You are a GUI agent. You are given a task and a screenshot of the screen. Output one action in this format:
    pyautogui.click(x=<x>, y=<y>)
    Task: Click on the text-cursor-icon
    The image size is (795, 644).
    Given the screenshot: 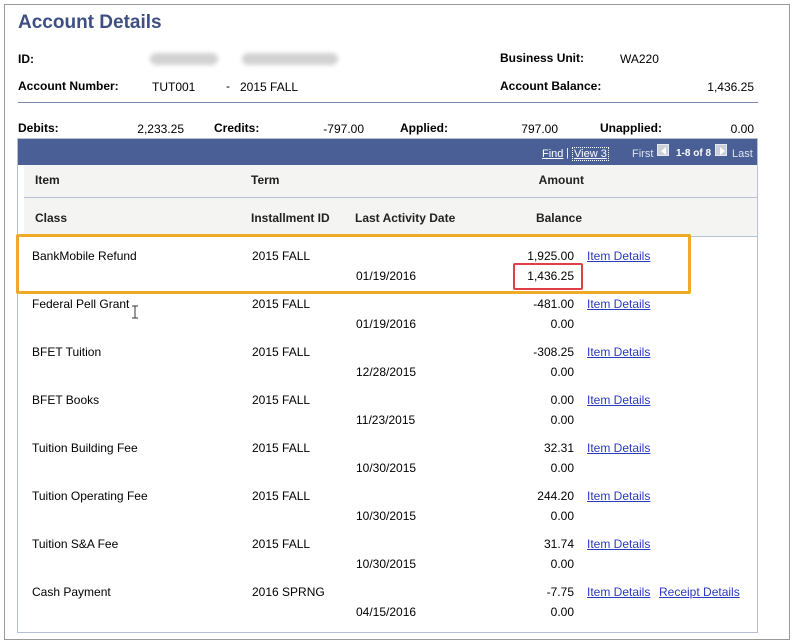 What is the action you would take?
    pyautogui.click(x=135, y=312)
    